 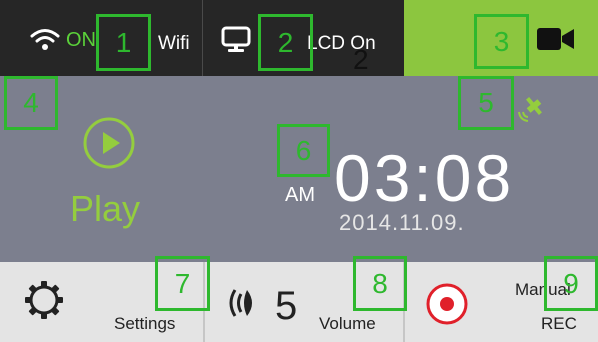 What do you see at coordinates (81, 40) in the screenshot?
I see `wifi-status: ON` at bounding box center [81, 40].